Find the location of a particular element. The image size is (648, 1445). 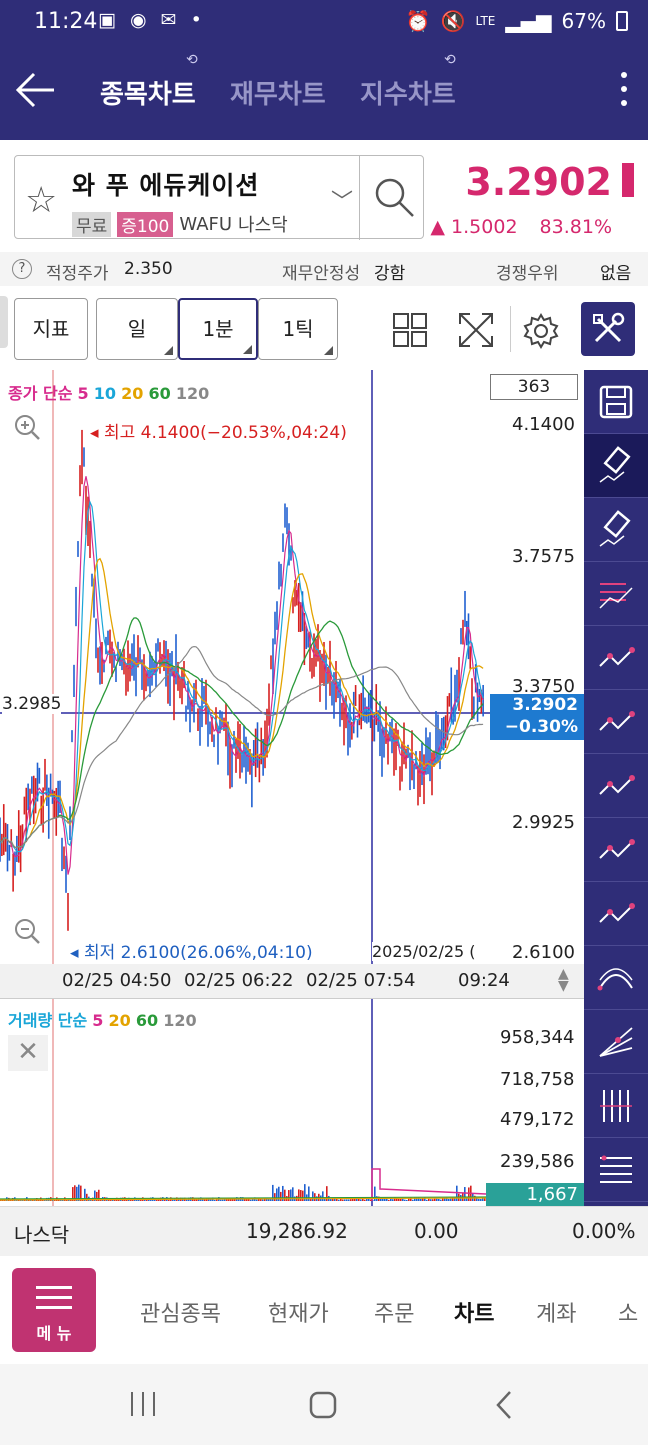

search-icon is located at coordinates (394, 197).